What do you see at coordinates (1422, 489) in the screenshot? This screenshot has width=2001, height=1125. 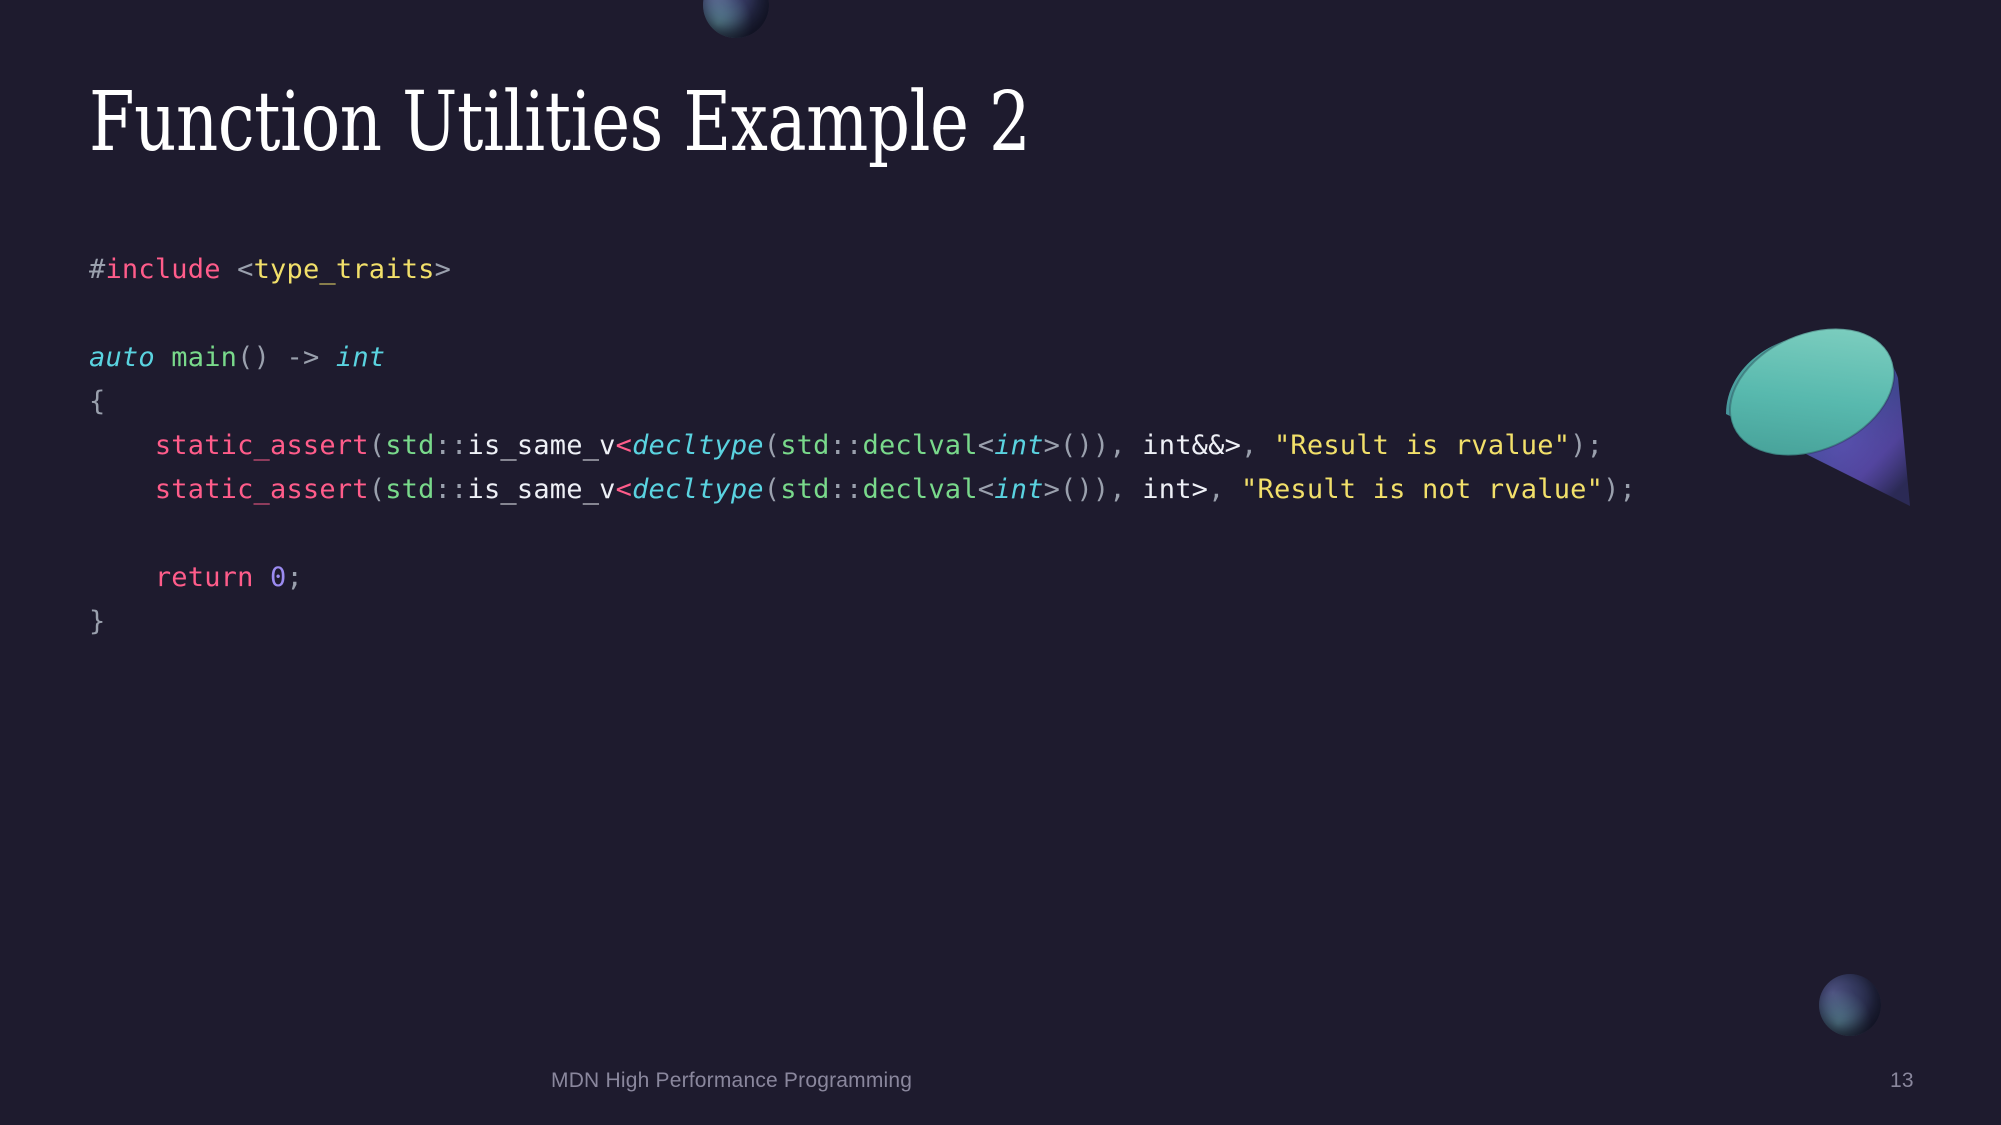 I see `code-token: "Result is not rvalue"` at bounding box center [1422, 489].